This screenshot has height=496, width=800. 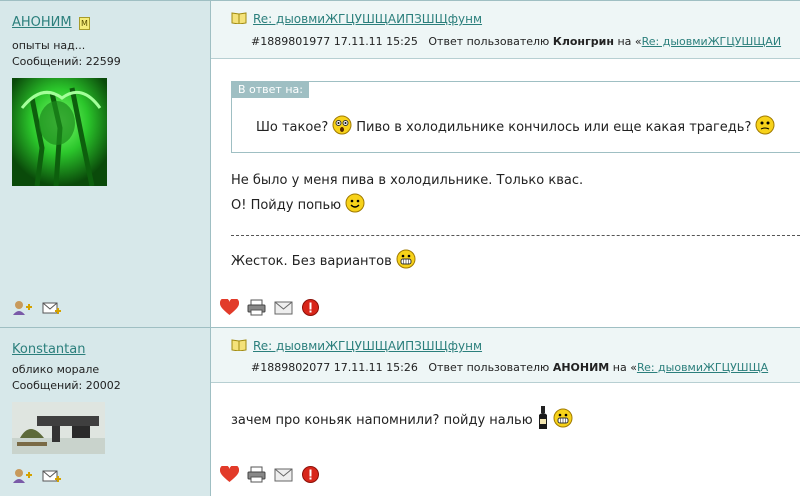 I want to click on shocked-smiley-icon, so click(x=342, y=127).